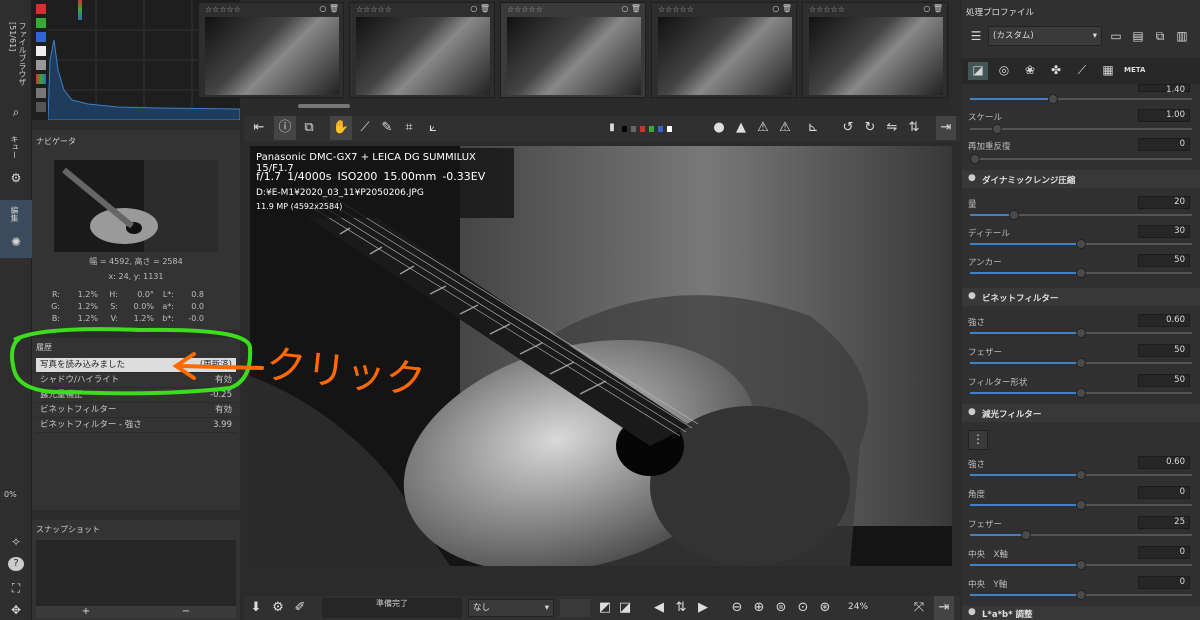 The width and height of the screenshot is (1200, 620). I want to click on graduated-header: ● 減光フィルター, so click(1081, 413).